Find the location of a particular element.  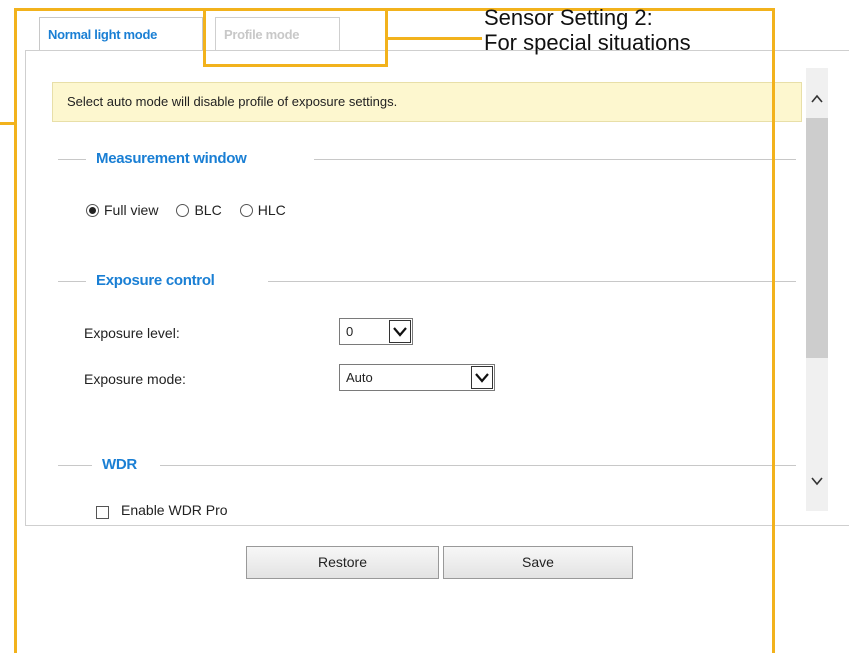

annotation-text: Sensor Setting 2: For special situations is located at coordinates (587, 30).